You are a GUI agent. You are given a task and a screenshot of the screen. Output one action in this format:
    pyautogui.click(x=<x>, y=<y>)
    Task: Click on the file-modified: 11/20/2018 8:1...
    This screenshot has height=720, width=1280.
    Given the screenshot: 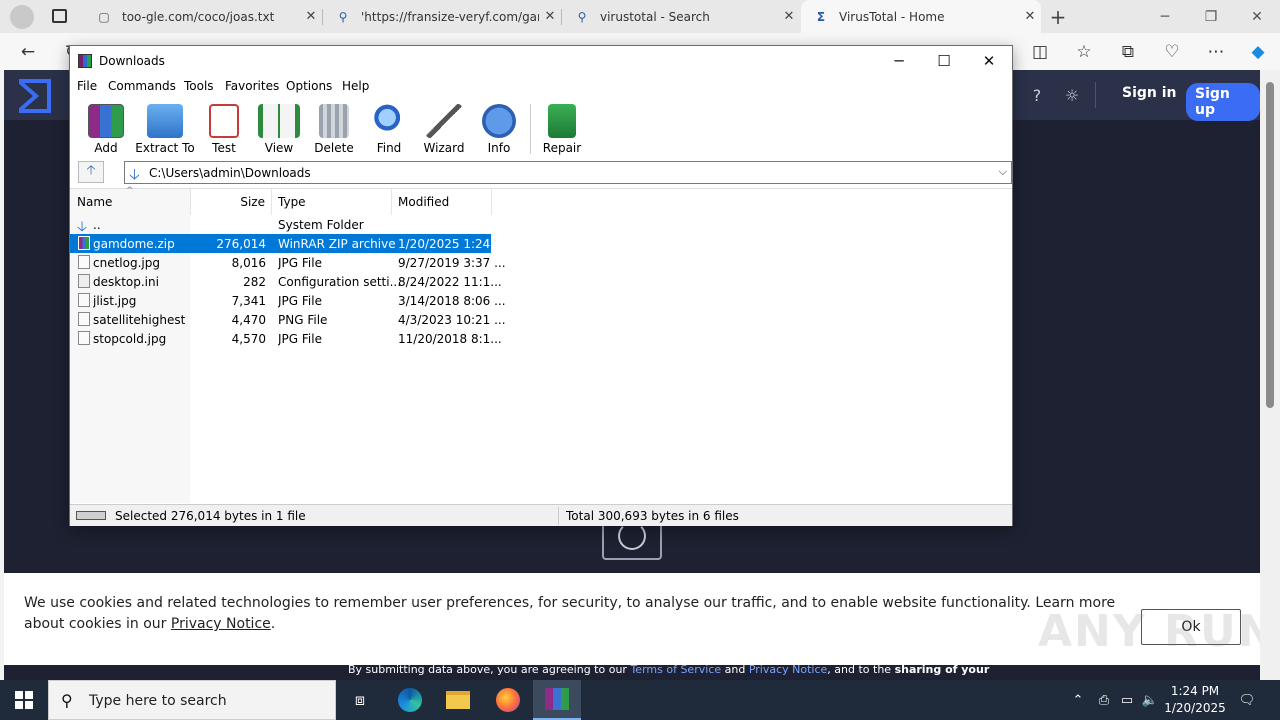 What is the action you would take?
    pyautogui.click(x=450, y=339)
    